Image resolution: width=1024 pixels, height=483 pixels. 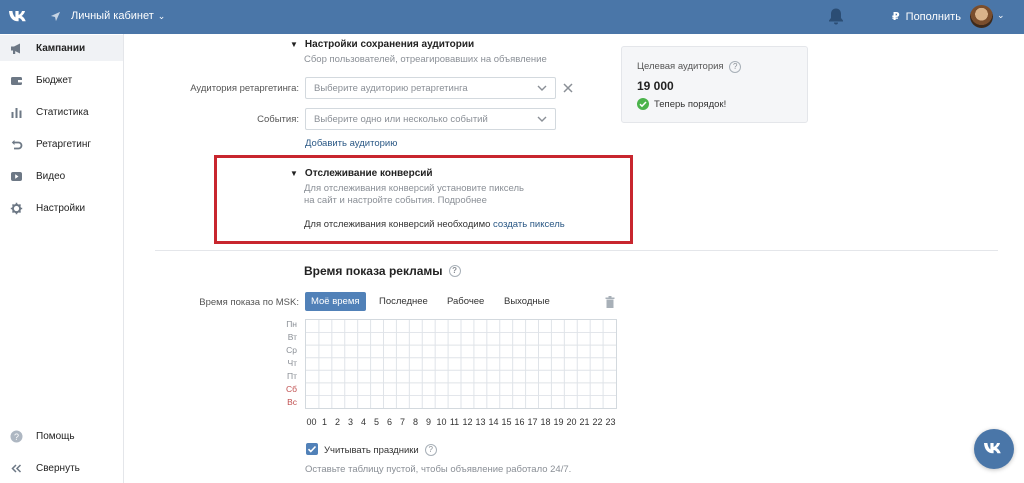 What do you see at coordinates (430, 119) in the screenshot?
I see `events-select: Выберите одно или несколько событий` at bounding box center [430, 119].